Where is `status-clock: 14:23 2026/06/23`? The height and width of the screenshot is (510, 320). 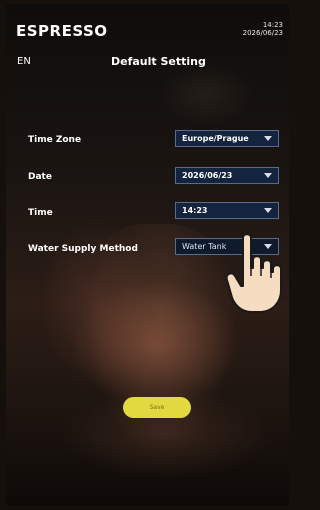
status-clock: 14:23 2026/06/23 is located at coordinates (263, 29).